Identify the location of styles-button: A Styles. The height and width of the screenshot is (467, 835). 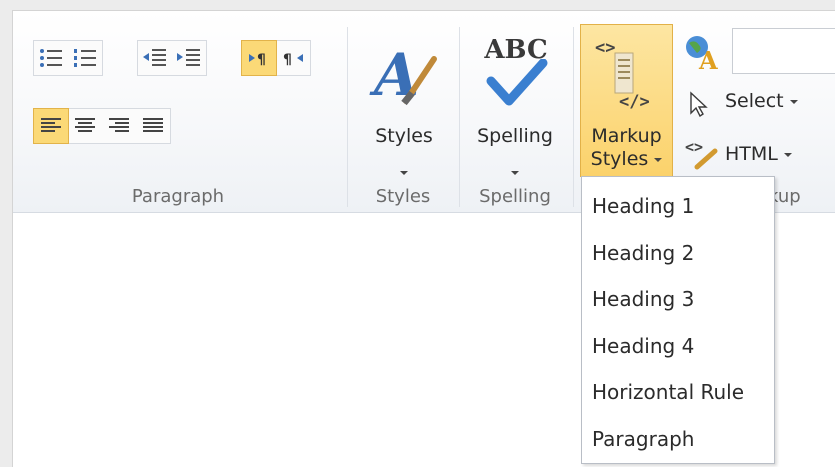
(404, 102).